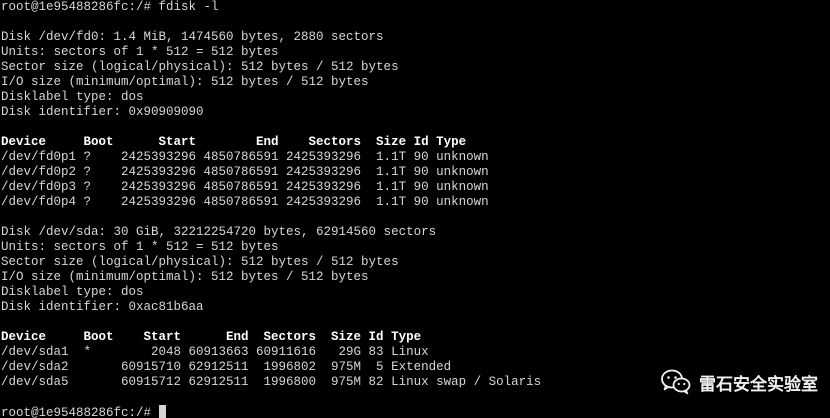 The width and height of the screenshot is (830, 418). I want to click on output-line: Disk identifier: 0x90909090, so click(415, 112).